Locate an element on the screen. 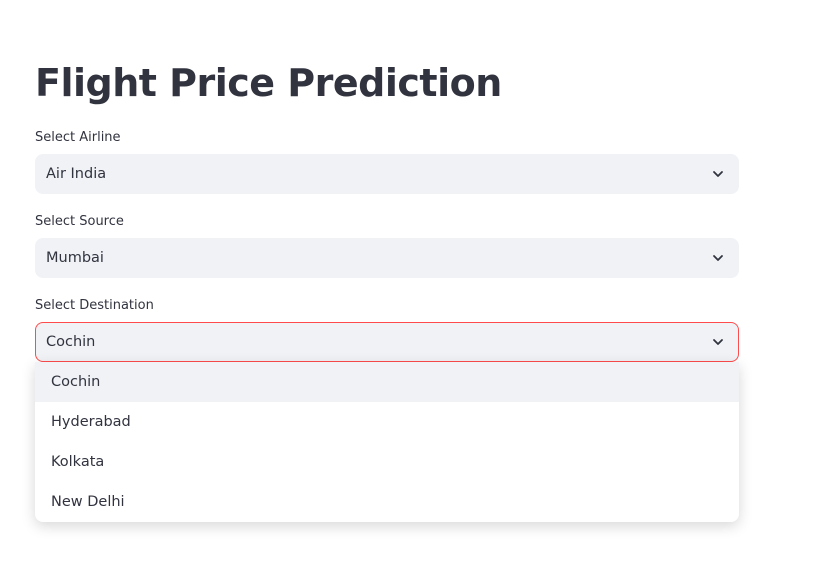  destination-label: Select Destination is located at coordinates (94, 305).